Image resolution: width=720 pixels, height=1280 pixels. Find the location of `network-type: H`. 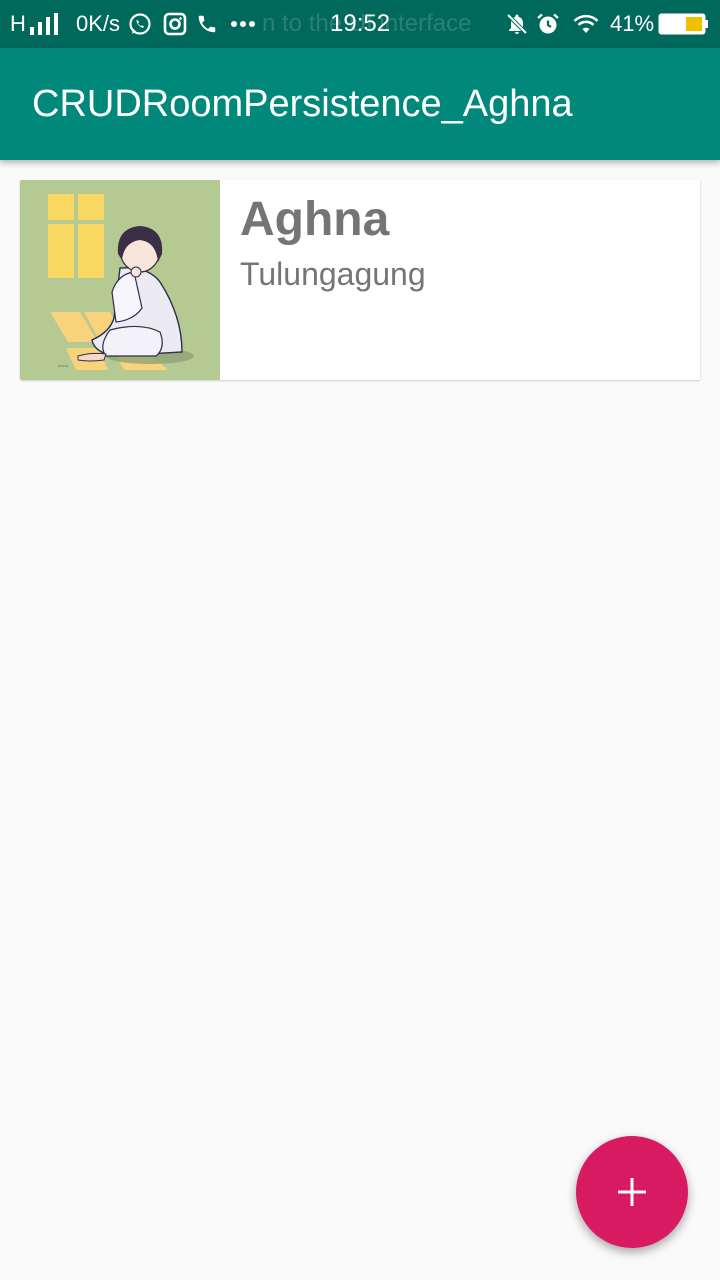

network-type: H is located at coordinates (18, 23).